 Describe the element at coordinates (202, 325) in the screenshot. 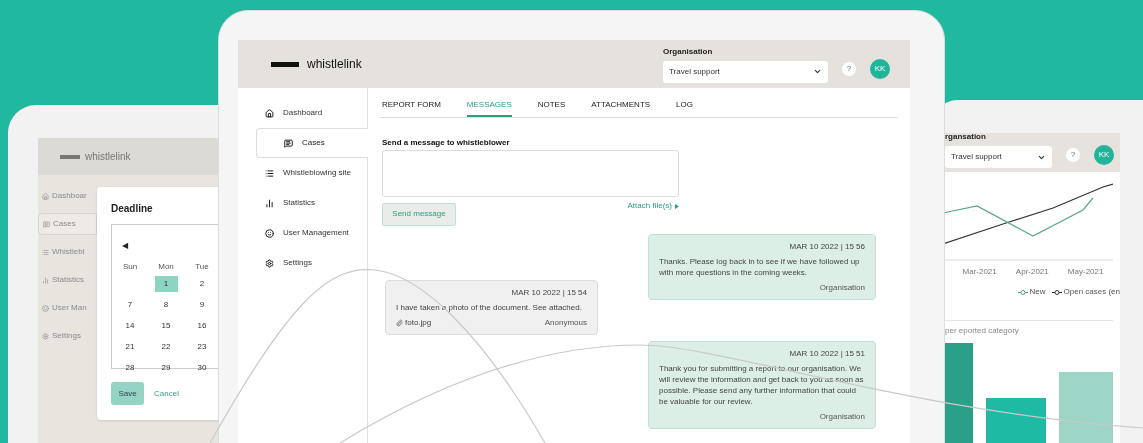

I see `calendar-day: 16` at that location.